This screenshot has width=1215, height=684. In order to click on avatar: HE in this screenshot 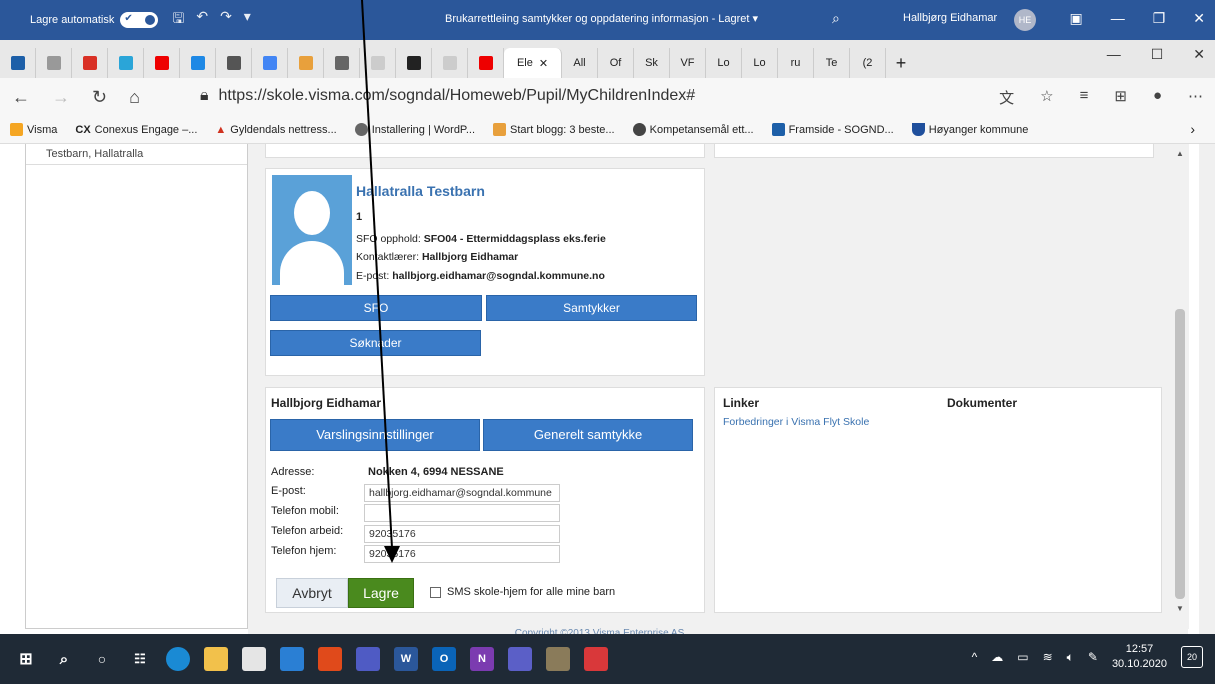, I will do `click(1025, 20)`.